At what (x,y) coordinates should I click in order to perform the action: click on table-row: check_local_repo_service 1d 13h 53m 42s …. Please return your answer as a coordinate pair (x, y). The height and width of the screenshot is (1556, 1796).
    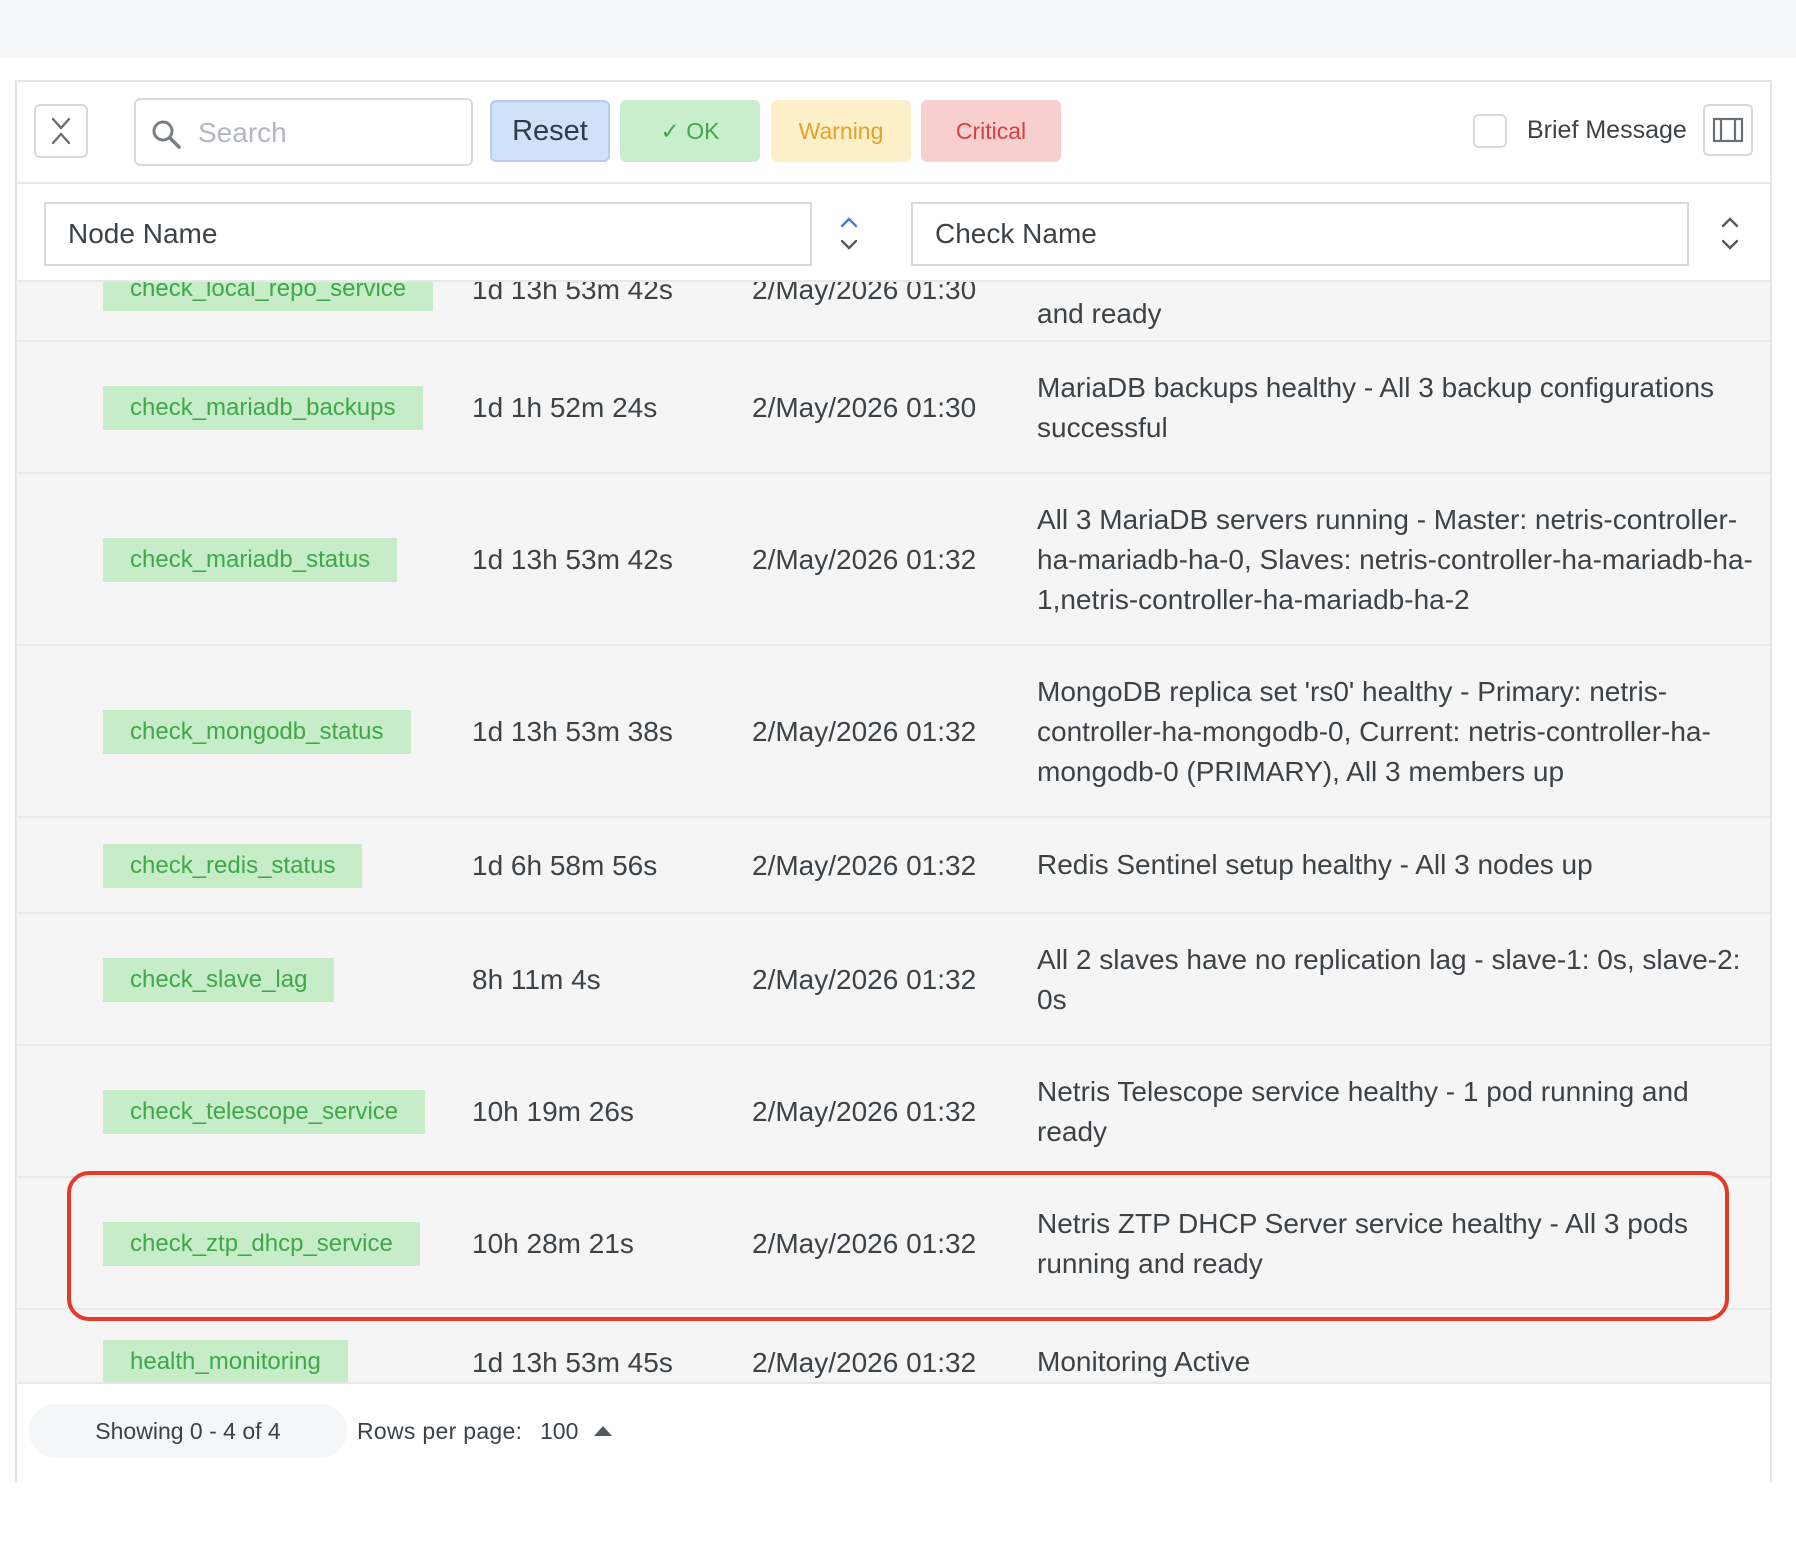
    Looking at the image, I should click on (893, 312).